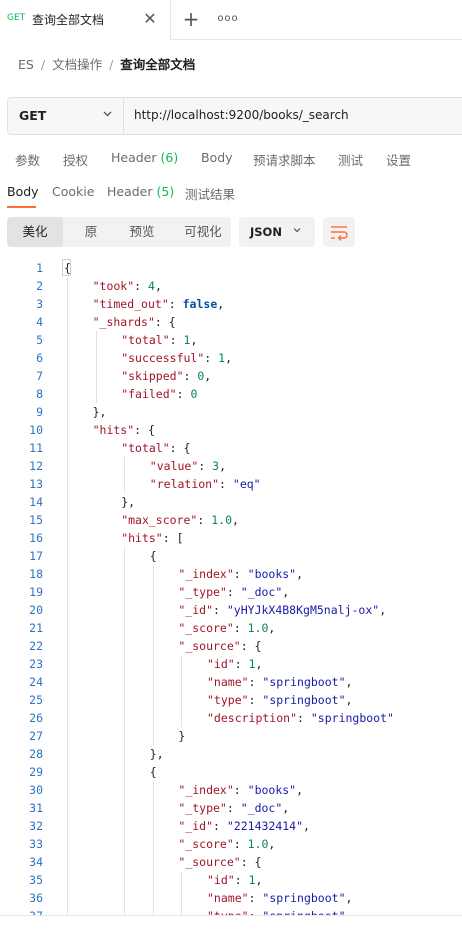 This screenshot has height=938, width=462. I want to click on breadcrumb-item-folder: 文档操作, so click(77, 63).